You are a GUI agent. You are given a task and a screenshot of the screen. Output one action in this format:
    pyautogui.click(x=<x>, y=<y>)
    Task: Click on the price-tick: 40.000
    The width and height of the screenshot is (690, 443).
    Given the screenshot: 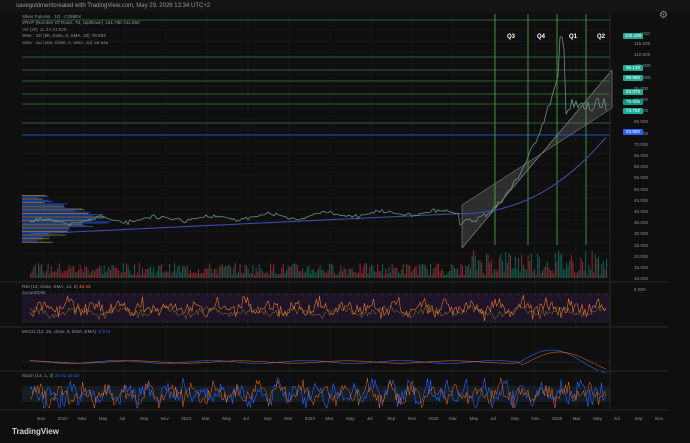 What is the action you would take?
    pyautogui.click(x=641, y=211)
    